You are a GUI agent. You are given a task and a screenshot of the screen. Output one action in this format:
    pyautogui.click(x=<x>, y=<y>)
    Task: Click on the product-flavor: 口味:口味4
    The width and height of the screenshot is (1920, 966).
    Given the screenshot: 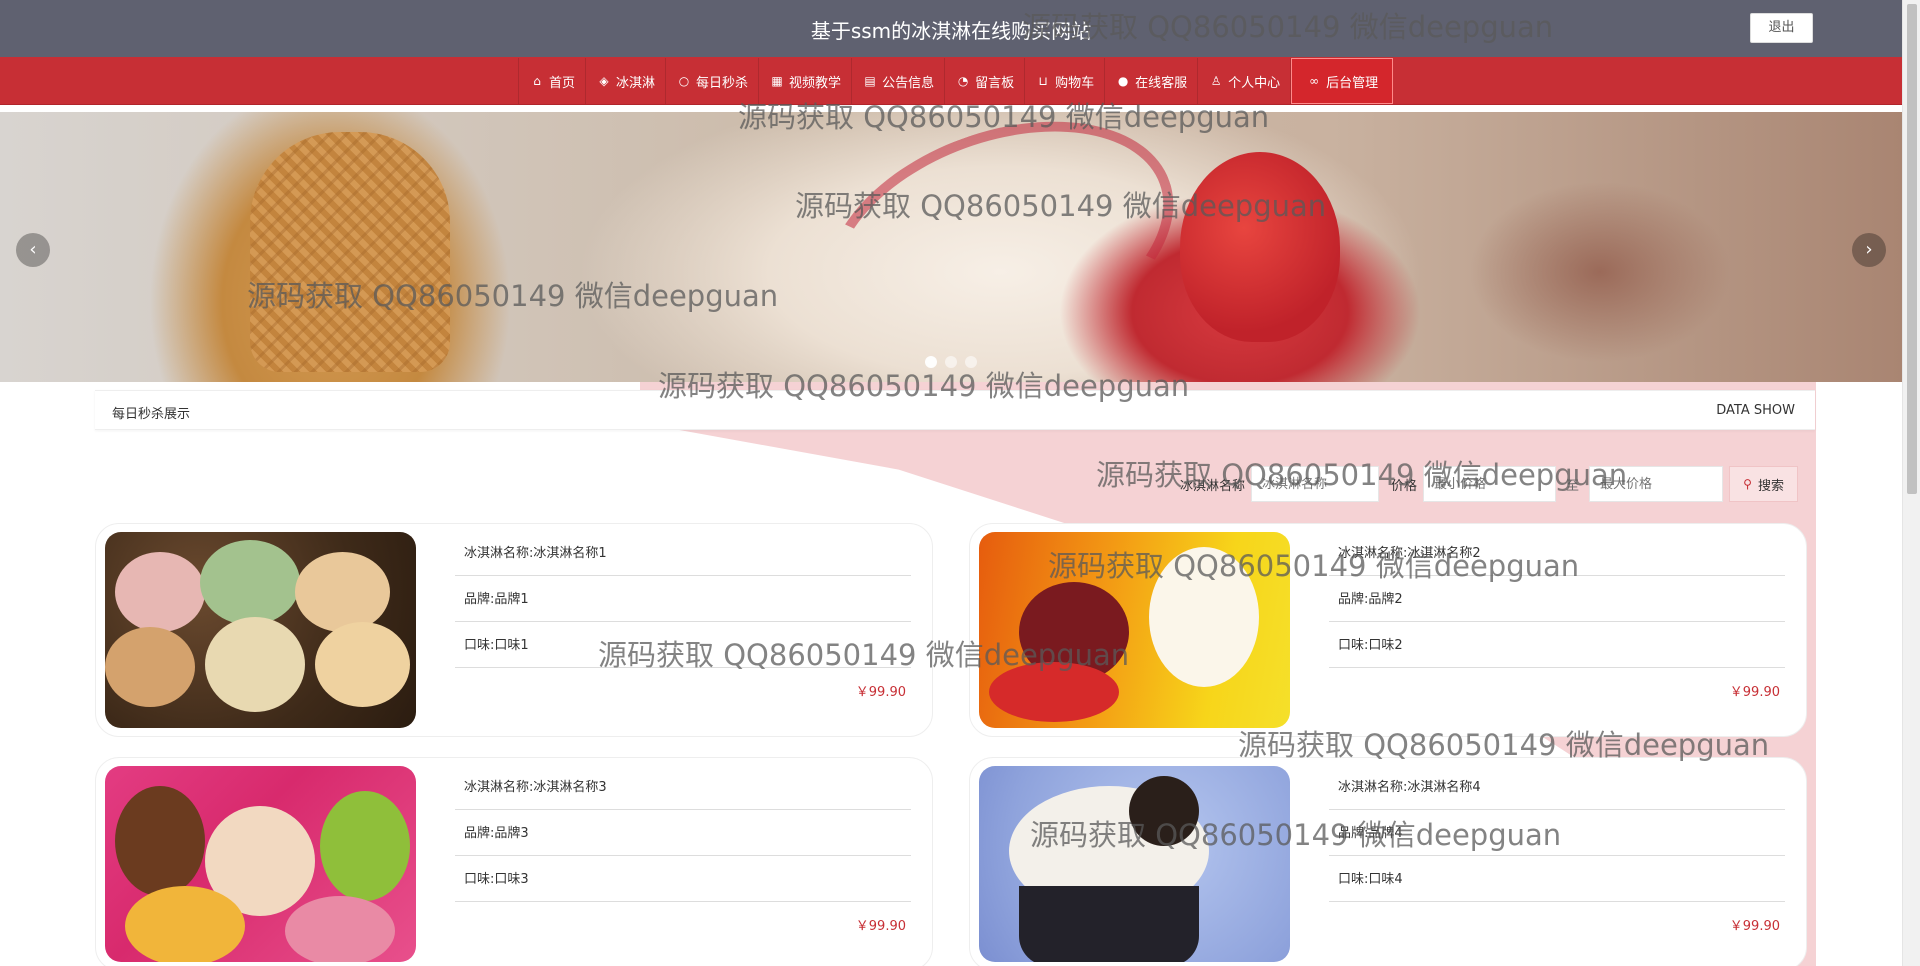 What is the action you would take?
    pyautogui.click(x=1557, y=879)
    